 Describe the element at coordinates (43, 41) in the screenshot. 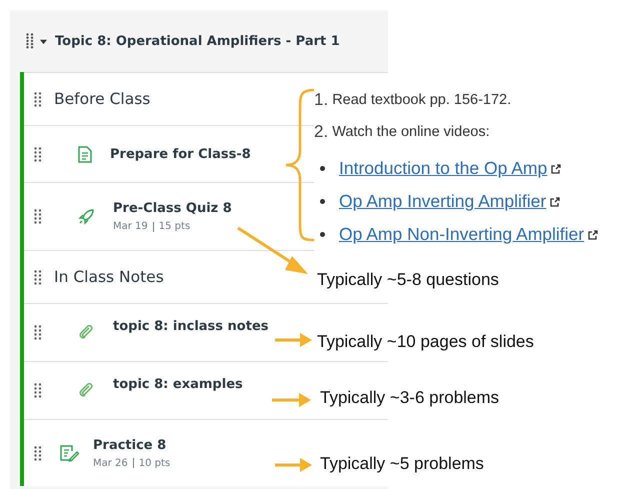

I see `caret-icon` at that location.